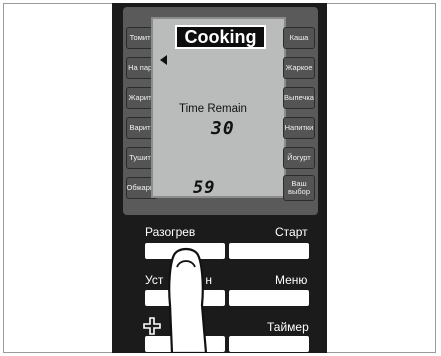 Image resolution: width=441 pixels, height=356 pixels. Describe the element at coordinates (269, 344) in the screenshot. I see `timer-button` at that location.